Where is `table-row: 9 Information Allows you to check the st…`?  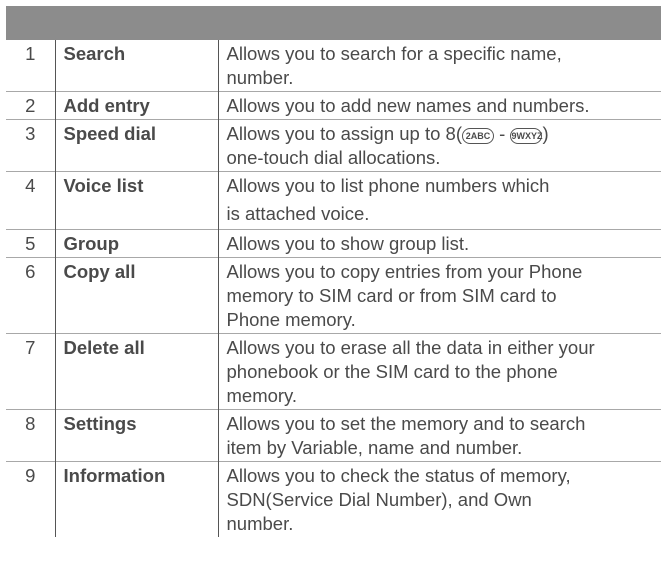 table-row: 9 Information Allows you to check the st… is located at coordinates (333, 499).